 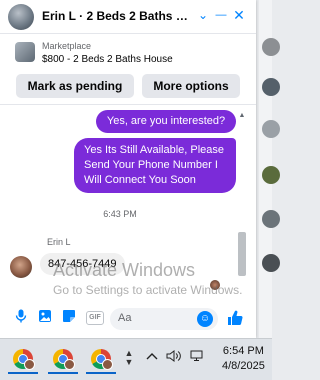 I want to click on watermark-line-2: Go to Settings to activate Windows., so click(x=148, y=290).